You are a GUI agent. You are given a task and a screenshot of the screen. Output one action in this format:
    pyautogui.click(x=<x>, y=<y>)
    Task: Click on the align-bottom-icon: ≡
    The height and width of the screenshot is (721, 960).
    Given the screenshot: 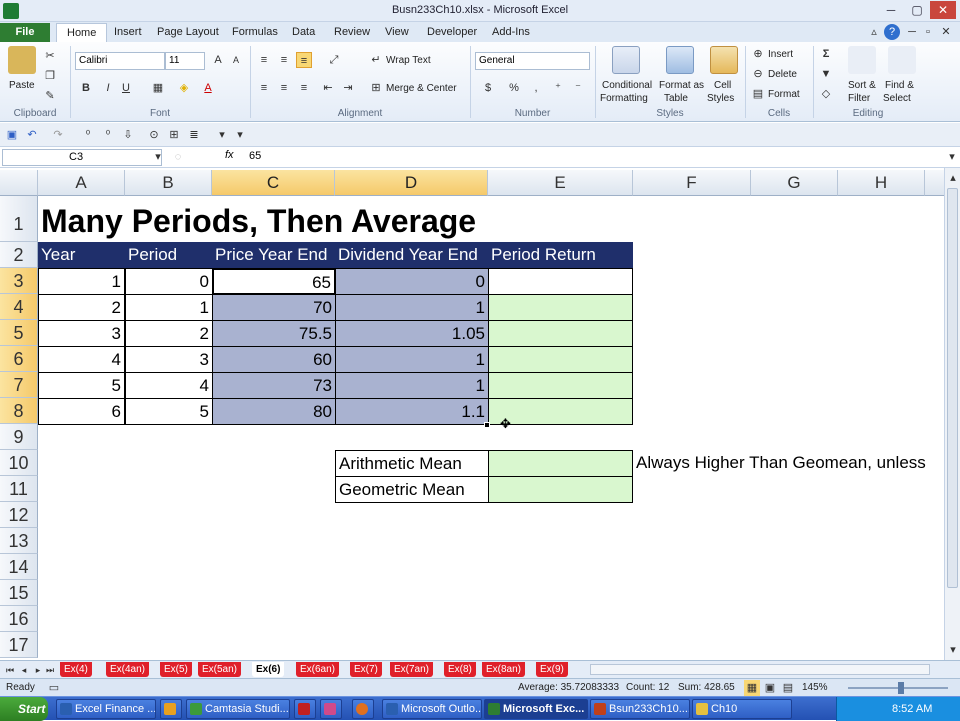 What is the action you would take?
    pyautogui.click(x=304, y=60)
    